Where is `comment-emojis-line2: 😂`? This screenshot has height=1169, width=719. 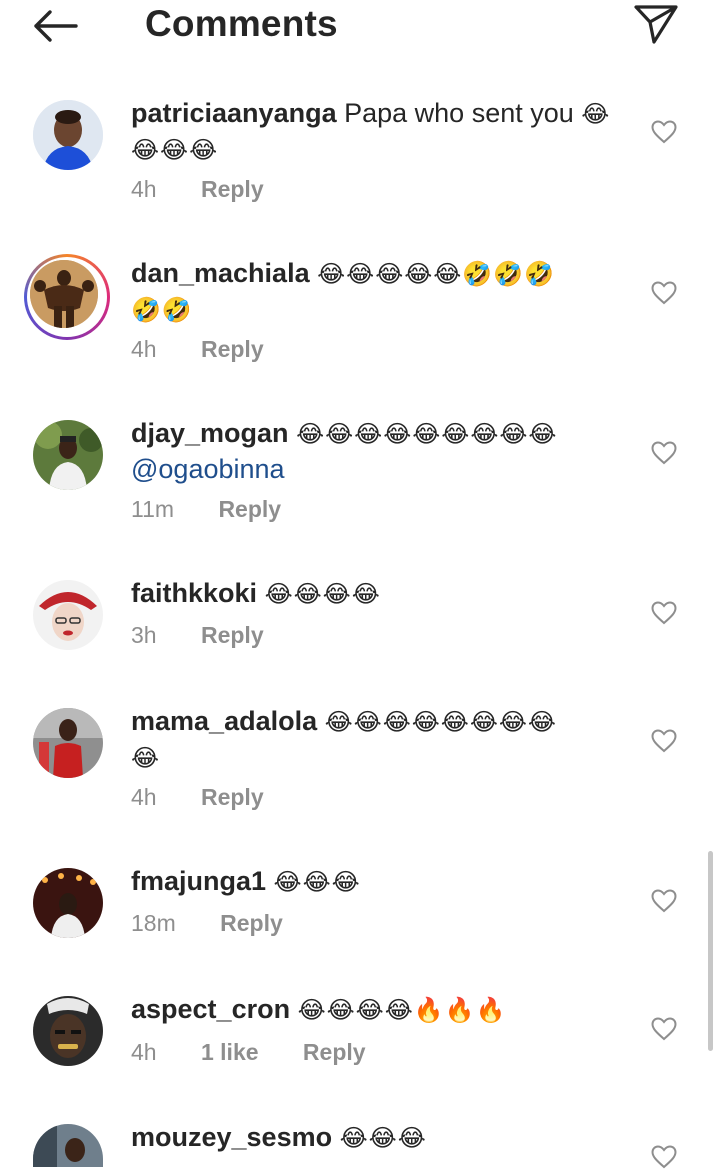
comment-emojis-line2: 😂 is located at coordinates (146, 758).